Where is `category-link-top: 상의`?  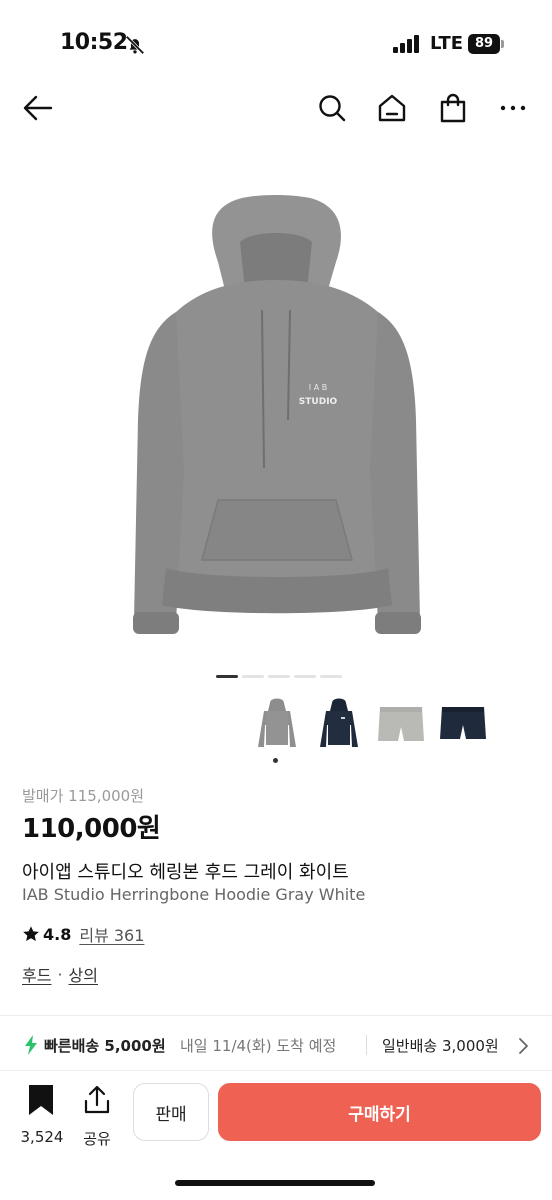
category-link-top: 상의 is located at coordinates (83, 974).